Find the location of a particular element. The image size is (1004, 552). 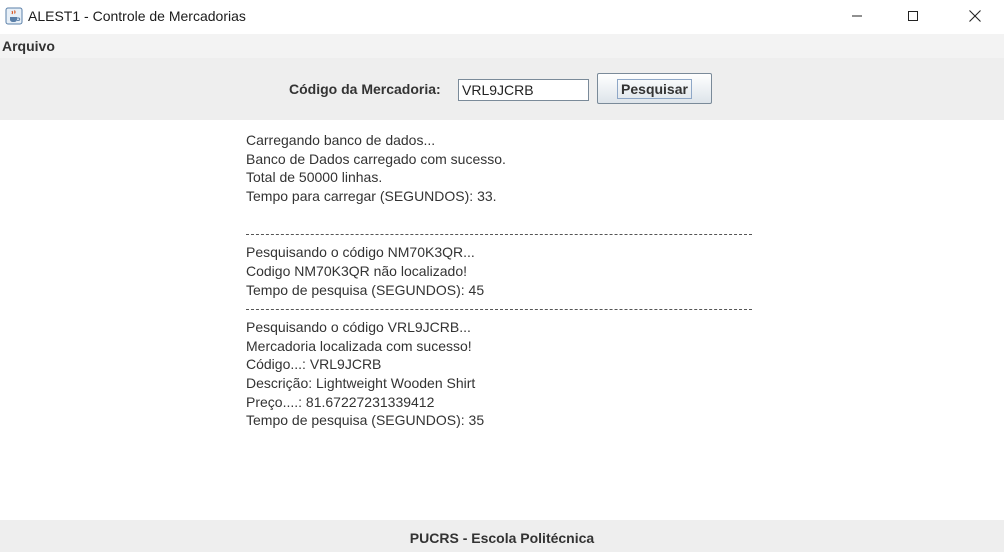

output-line: Mercadoria localizada com sucesso! is located at coordinates (359, 345).